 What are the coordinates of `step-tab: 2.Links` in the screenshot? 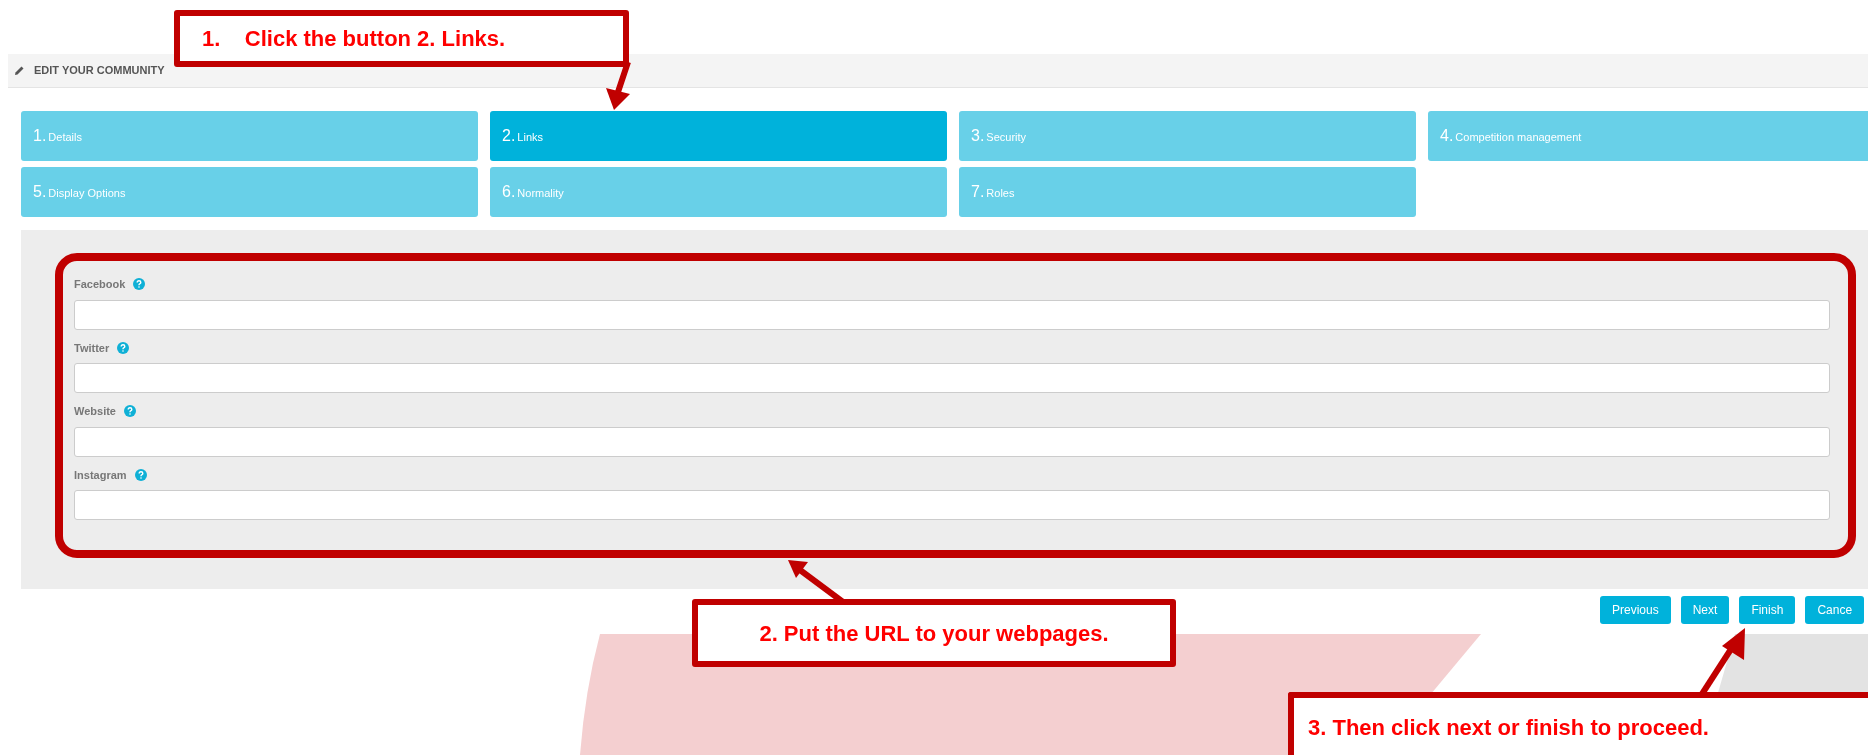 It's located at (718, 136).